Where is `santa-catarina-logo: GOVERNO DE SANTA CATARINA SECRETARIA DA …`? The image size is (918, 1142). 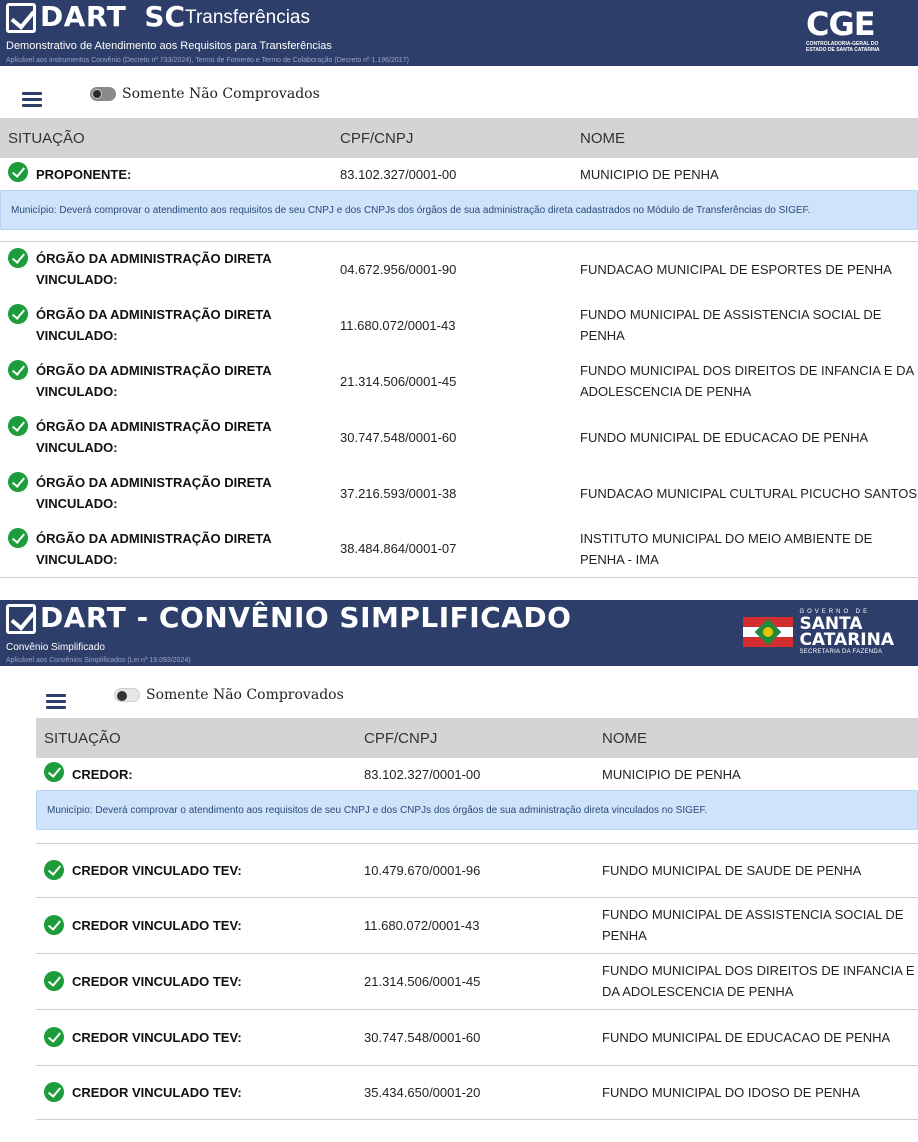
santa-catarina-logo: GOVERNO DE SANTA CATARINA SECRETARIA DA … is located at coordinates (818, 632).